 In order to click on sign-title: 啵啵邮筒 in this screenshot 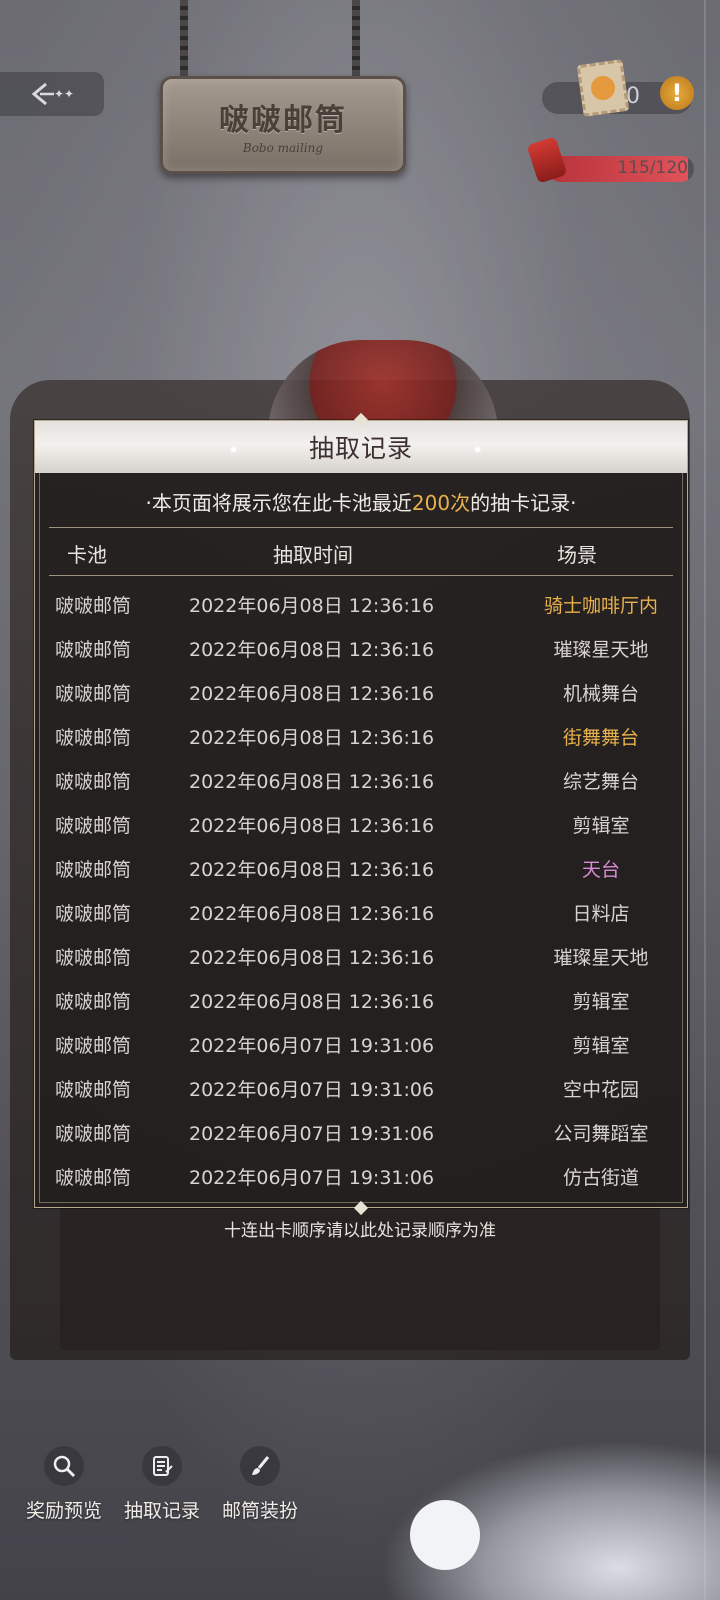, I will do `click(283, 120)`.